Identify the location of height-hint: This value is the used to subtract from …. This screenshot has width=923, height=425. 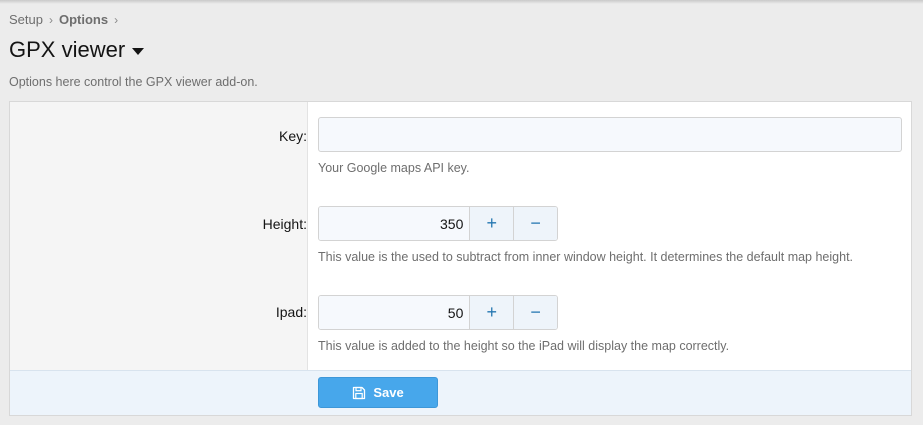
(586, 257).